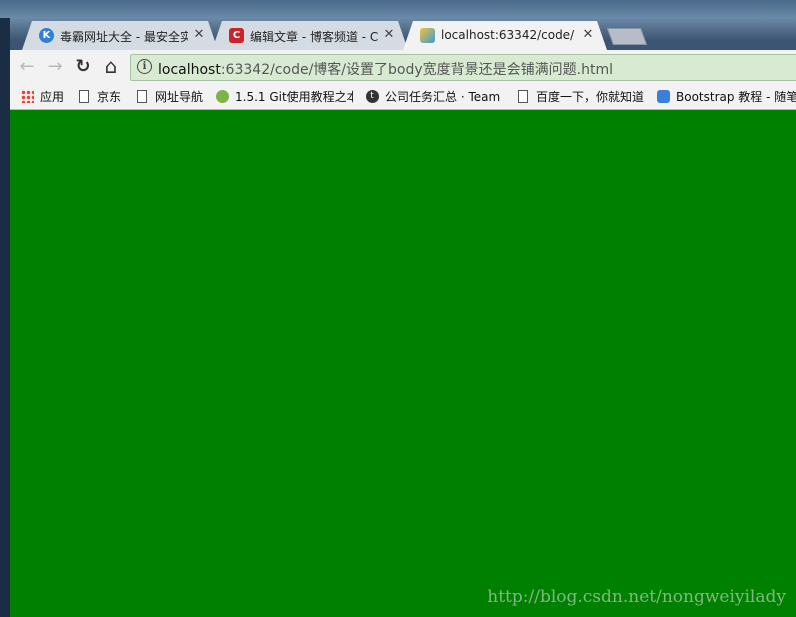  I want to click on apps-icon, so click(27, 96).